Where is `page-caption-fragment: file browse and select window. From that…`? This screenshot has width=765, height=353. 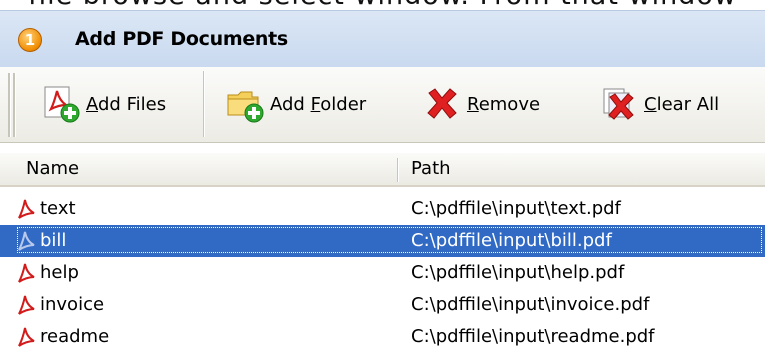 page-caption-fragment: file browse and select window. From that… is located at coordinates (382, 5).